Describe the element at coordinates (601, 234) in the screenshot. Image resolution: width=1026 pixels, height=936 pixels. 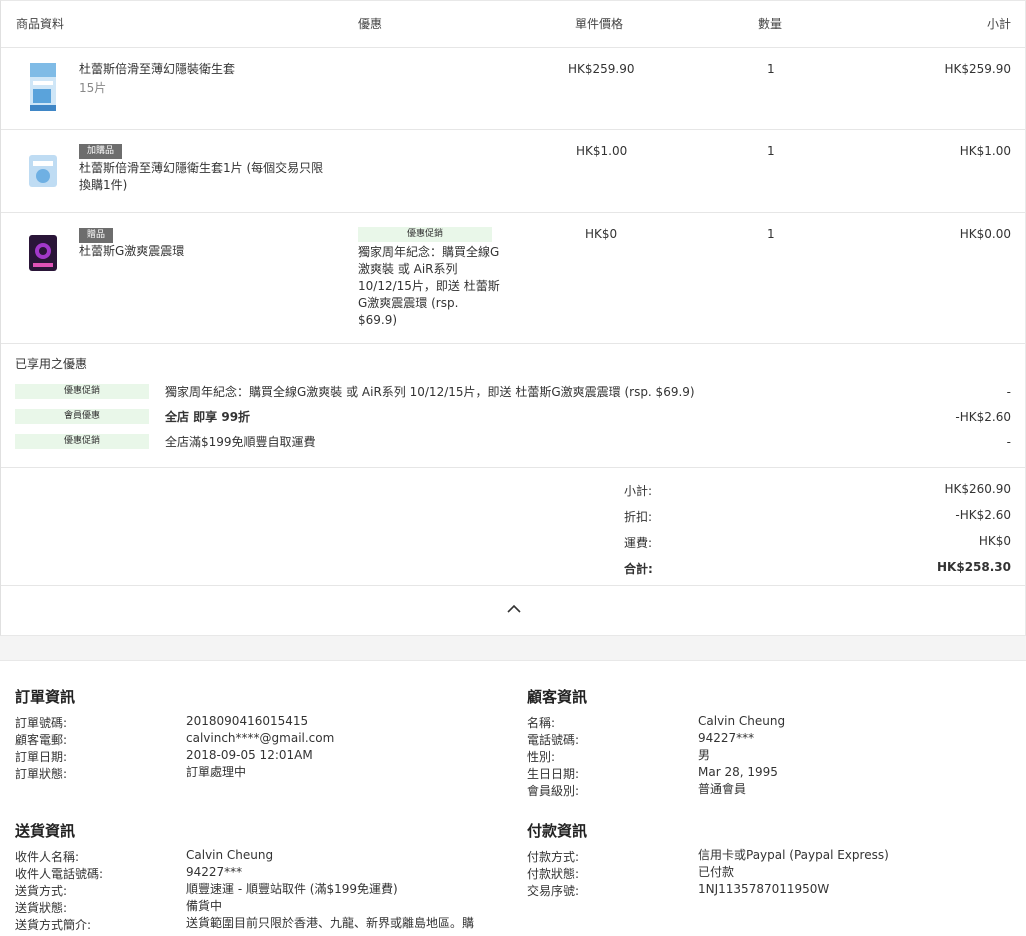
I see `unit-price: HK$0` at that location.